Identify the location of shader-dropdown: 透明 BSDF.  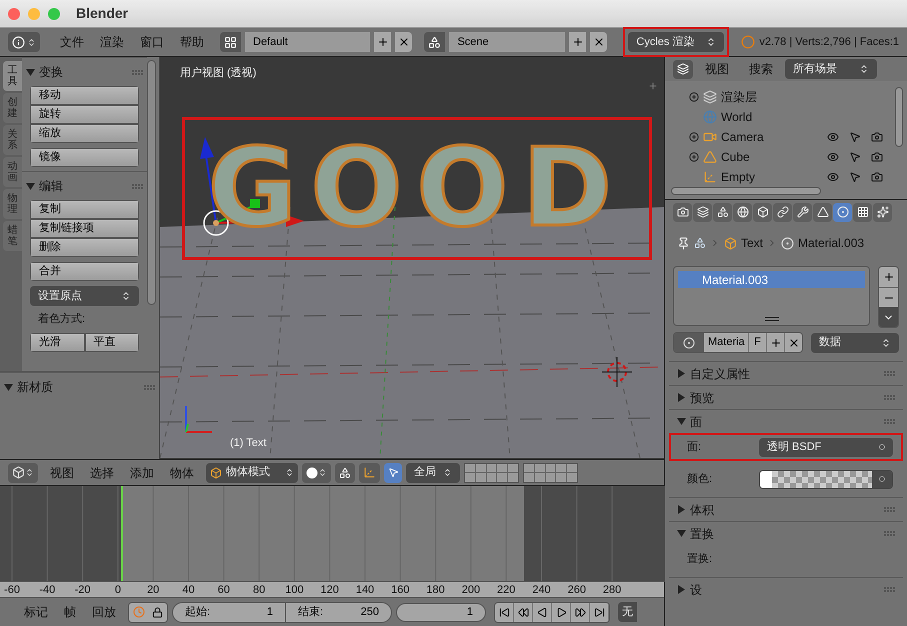
(826, 447).